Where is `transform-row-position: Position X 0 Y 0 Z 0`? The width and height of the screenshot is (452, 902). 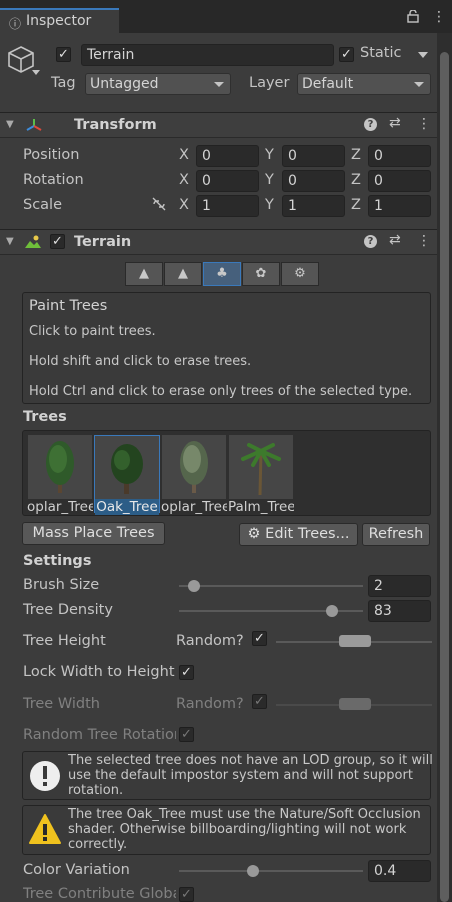 transform-row-position: Position X 0 Y 0 Z 0 is located at coordinates (218, 155).